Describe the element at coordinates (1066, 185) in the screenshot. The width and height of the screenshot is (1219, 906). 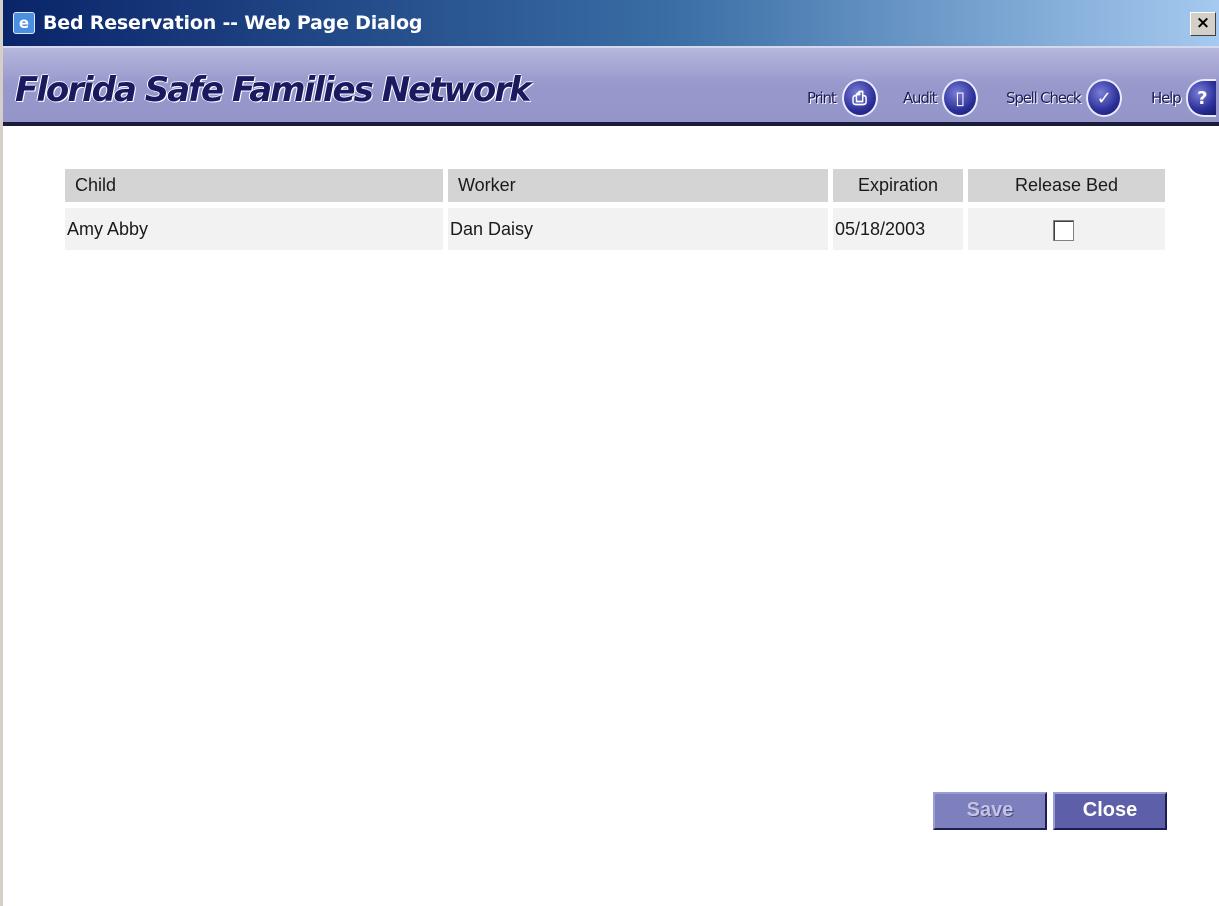
I see `column-header-release-bed: Release Bed` at that location.